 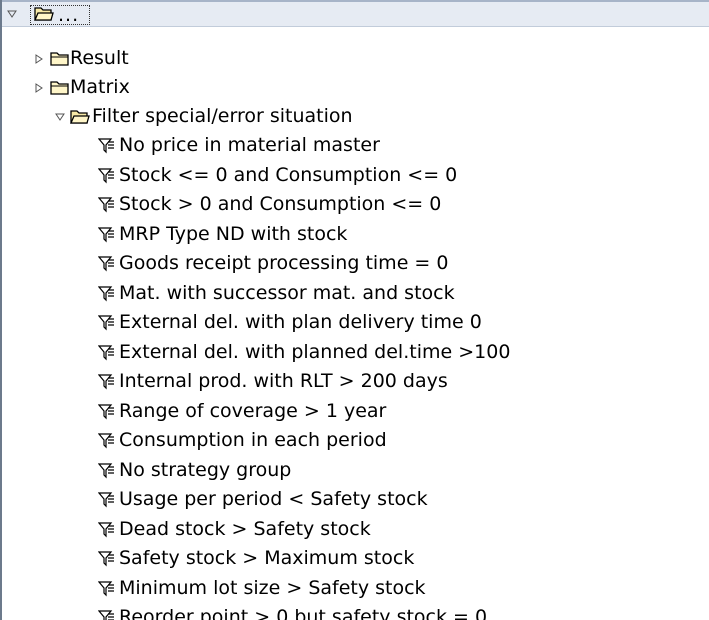 What do you see at coordinates (300, 322) in the screenshot?
I see `tree-leaf-label: External del. with plan delivery time 0` at bounding box center [300, 322].